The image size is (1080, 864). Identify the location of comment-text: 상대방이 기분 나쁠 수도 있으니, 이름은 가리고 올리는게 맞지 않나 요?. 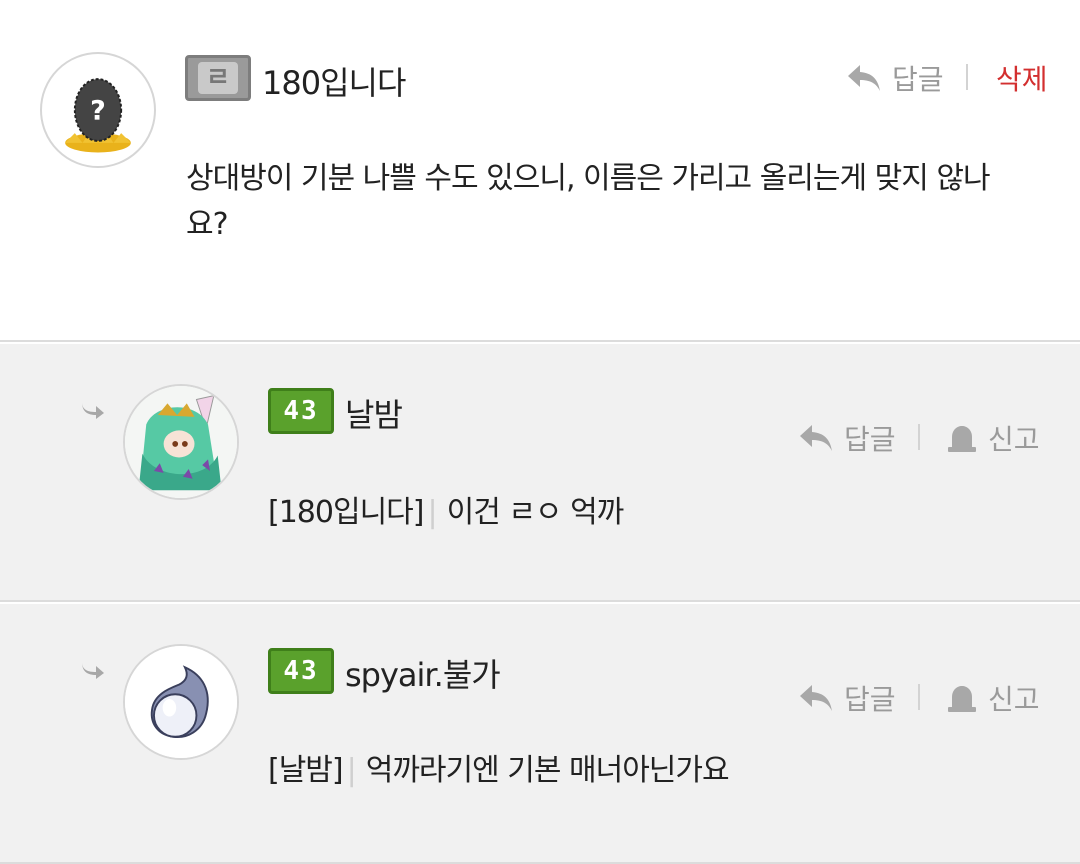
(588, 202).